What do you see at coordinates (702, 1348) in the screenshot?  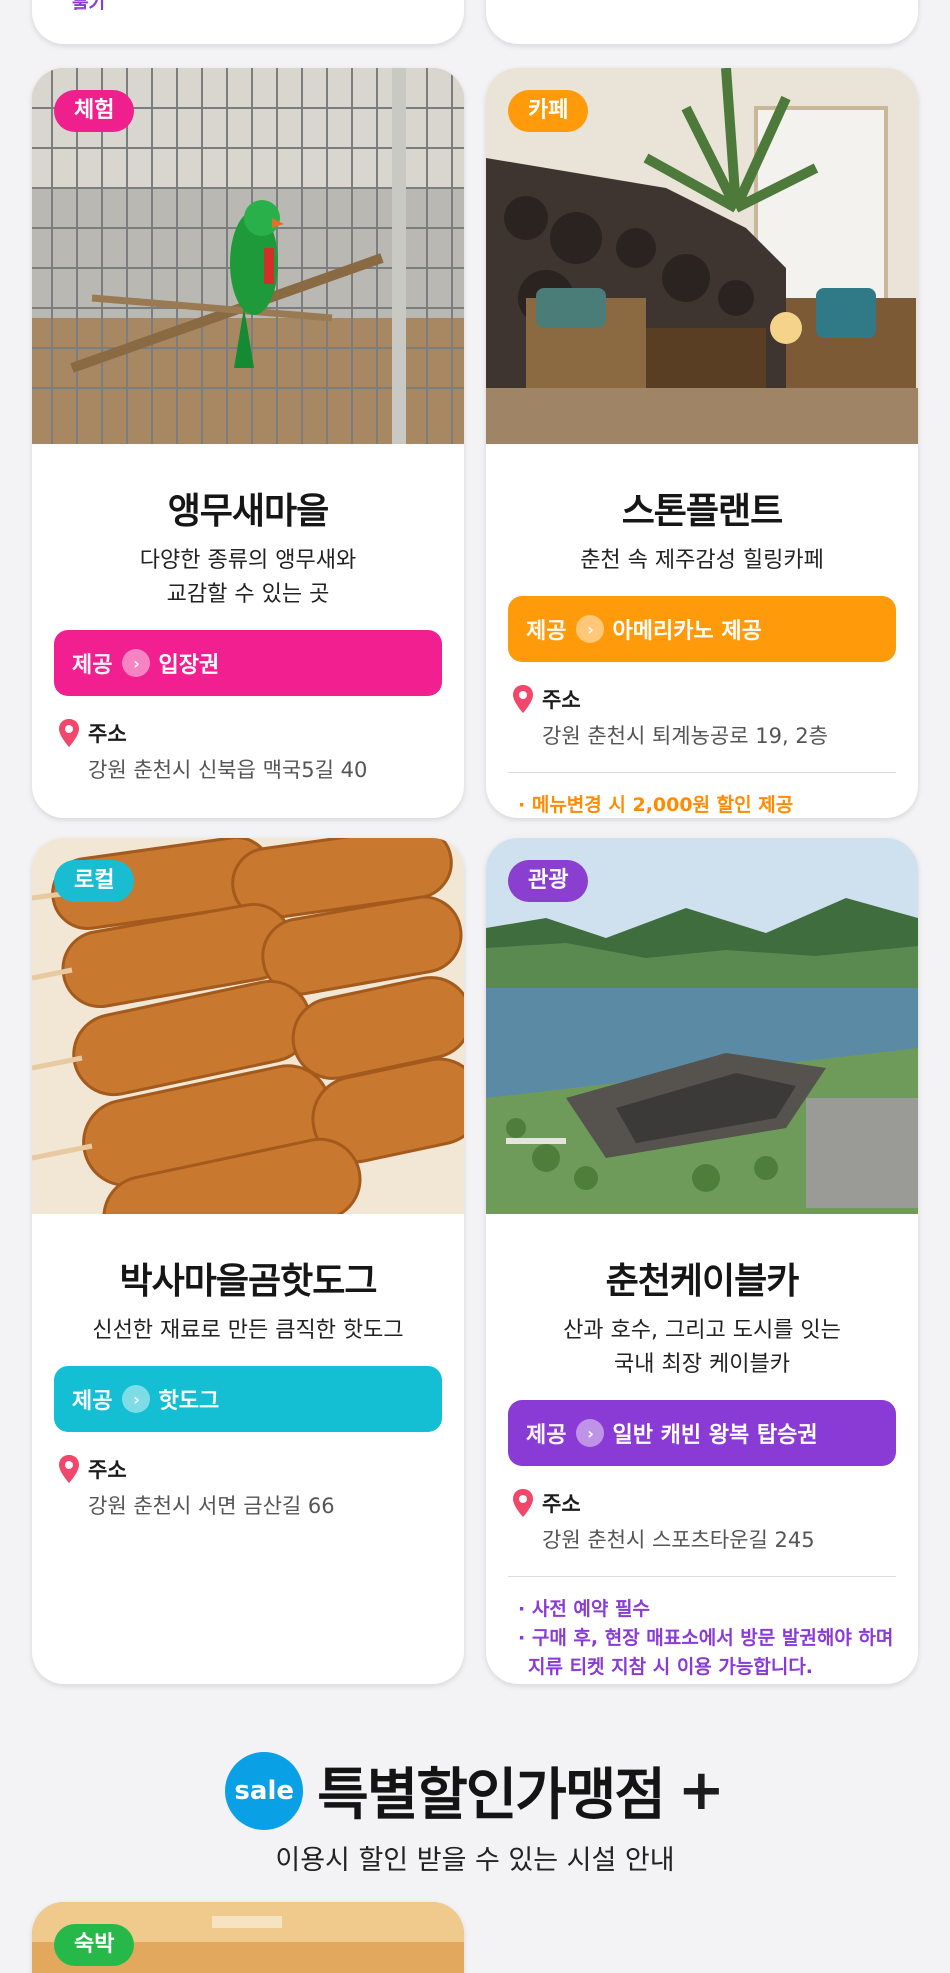 I see `place-description: 산과 호수, 그리고 도시를 잇는 국내 최장 케이블카` at bounding box center [702, 1348].